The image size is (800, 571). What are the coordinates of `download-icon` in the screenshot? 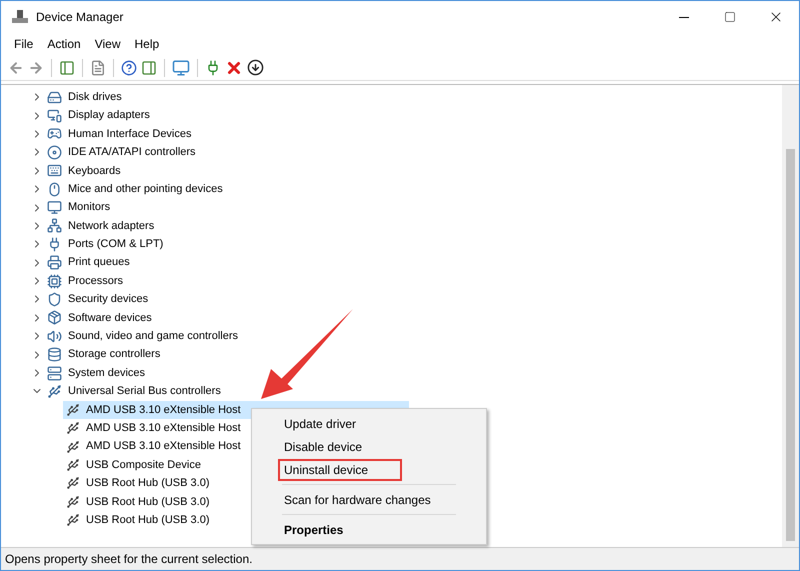 It's located at (255, 67).